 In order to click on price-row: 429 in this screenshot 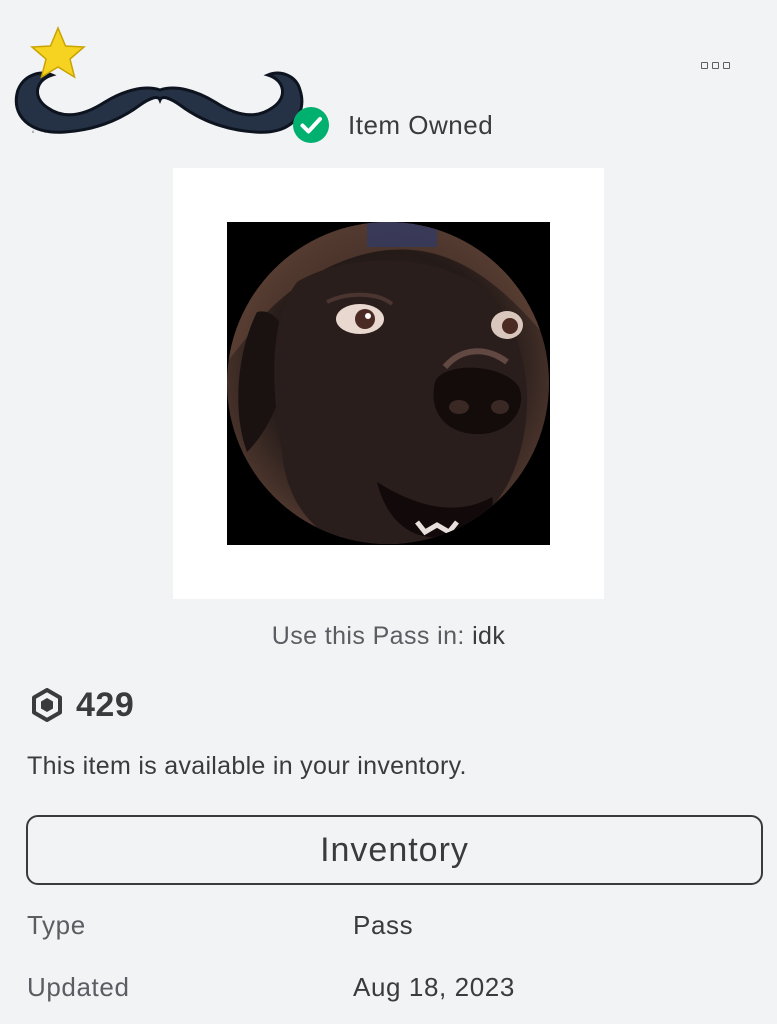, I will do `click(82, 705)`.